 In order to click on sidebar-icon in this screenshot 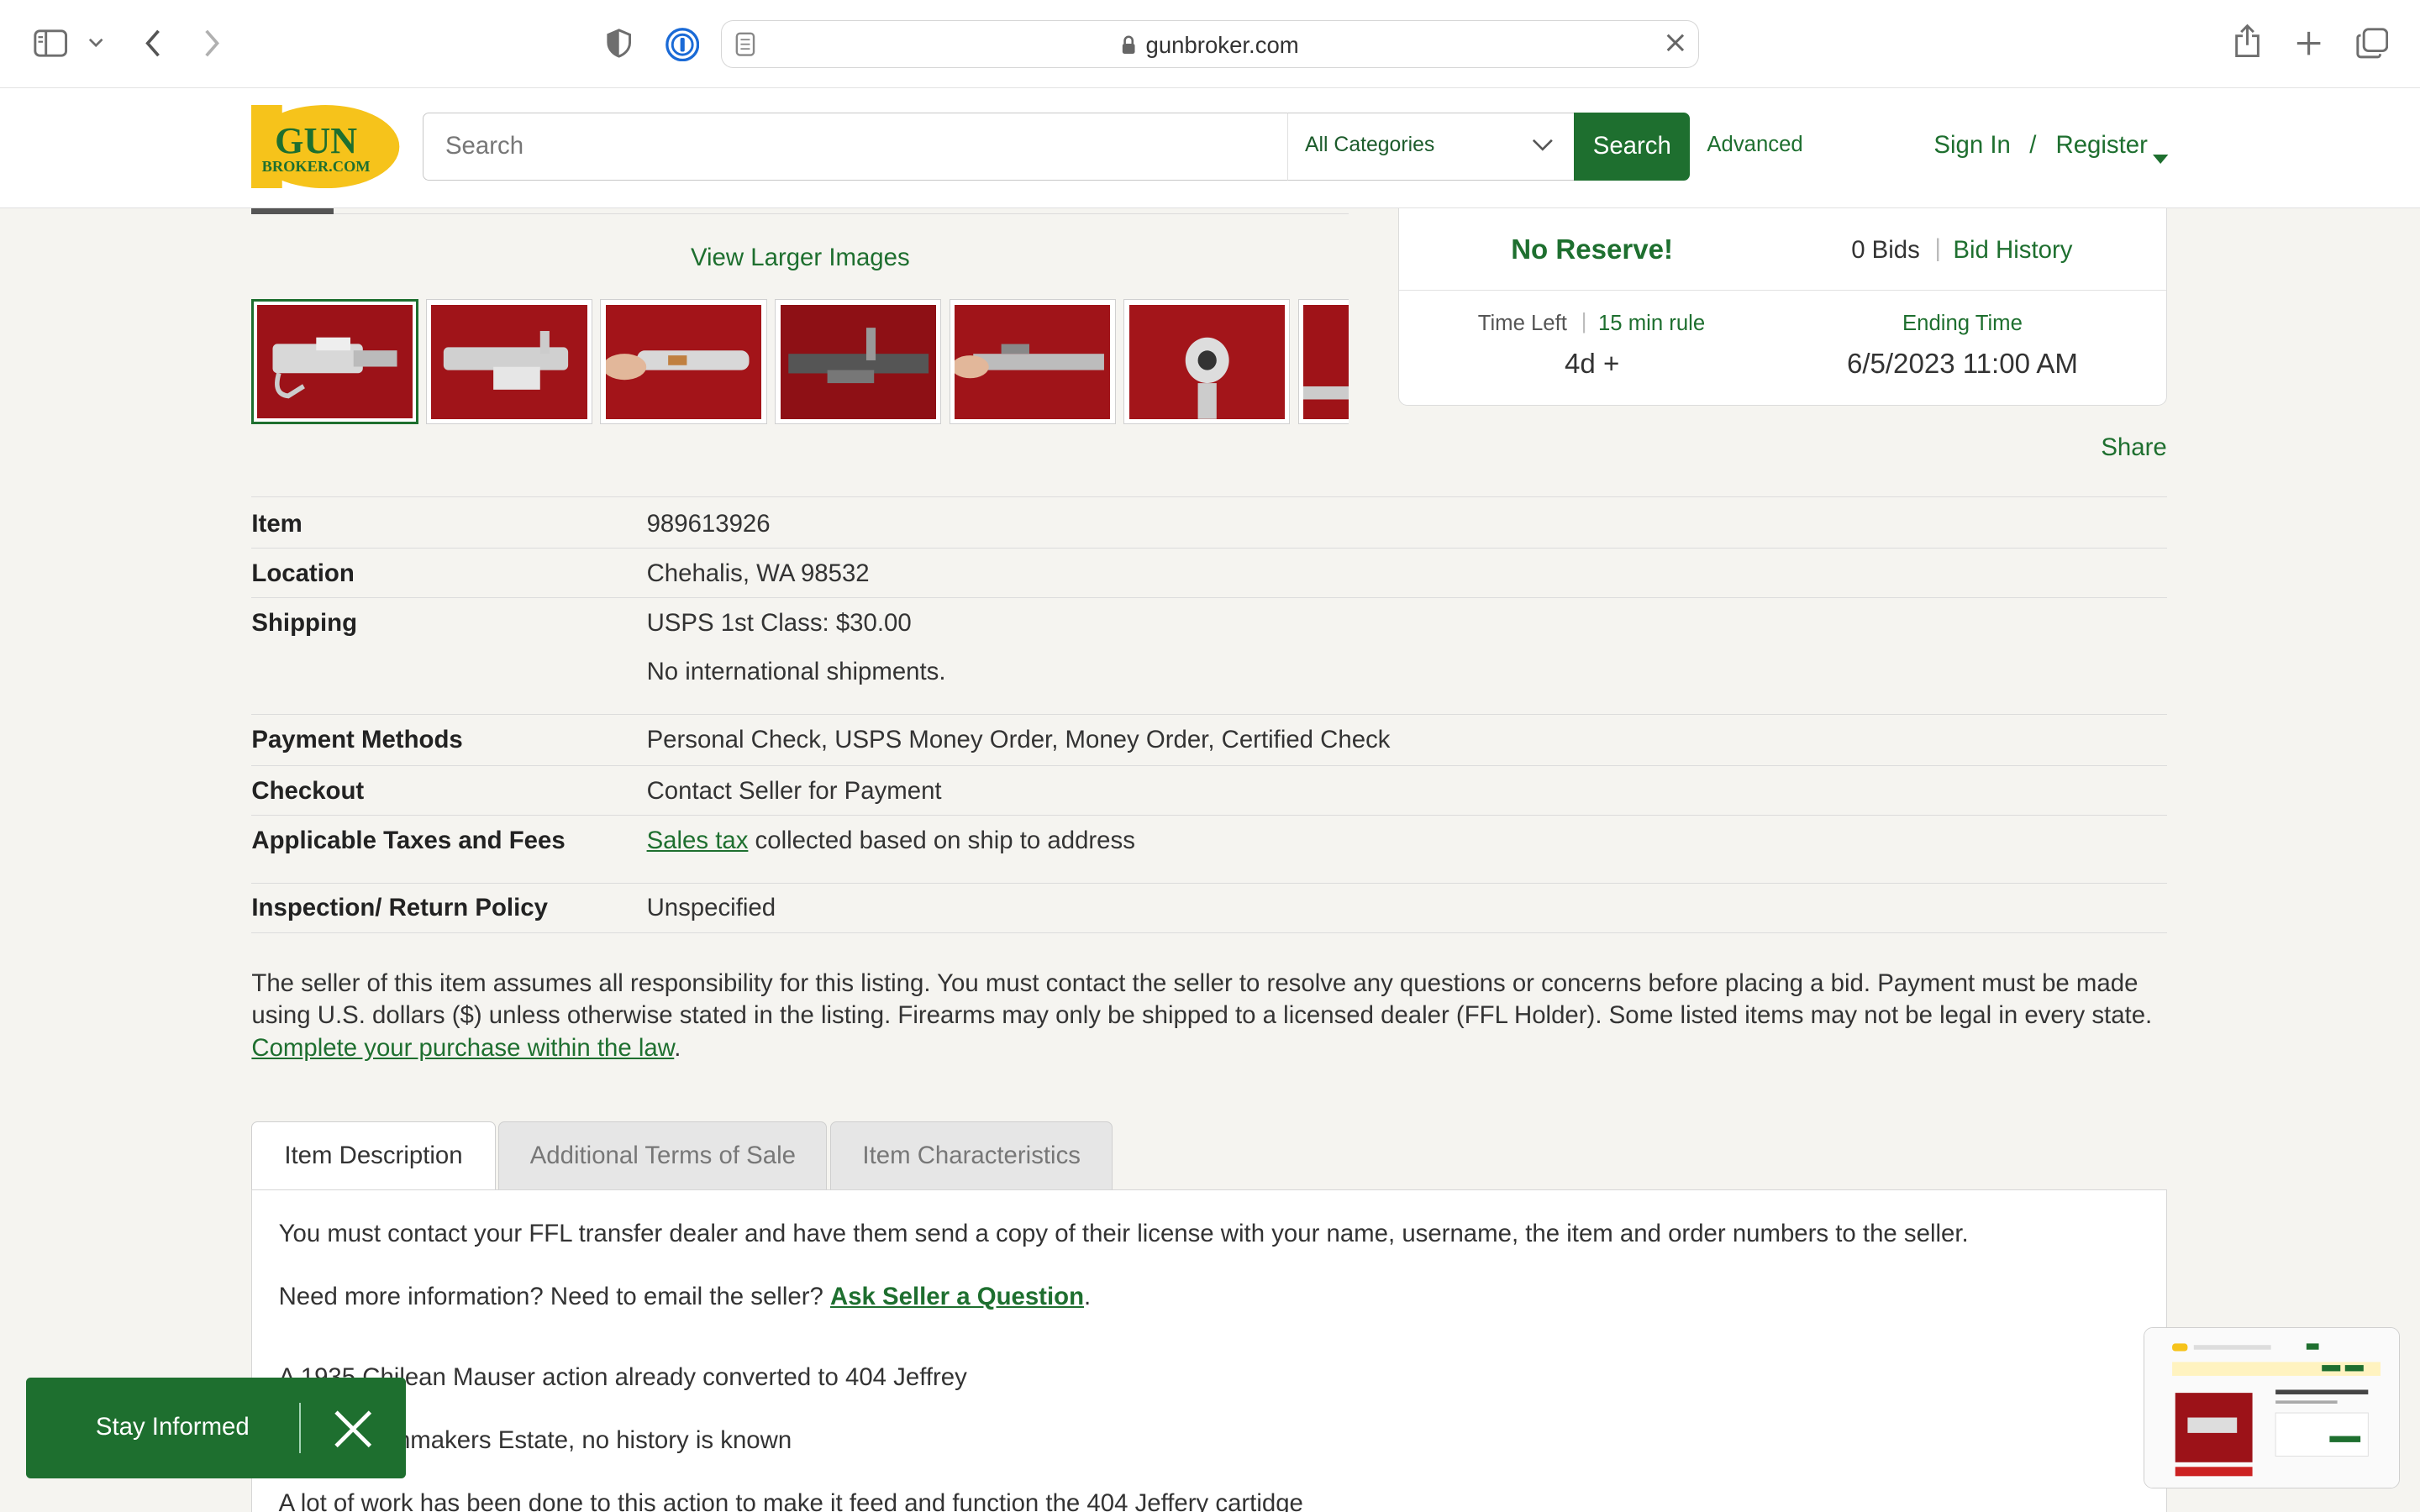, I will do `click(51, 43)`.